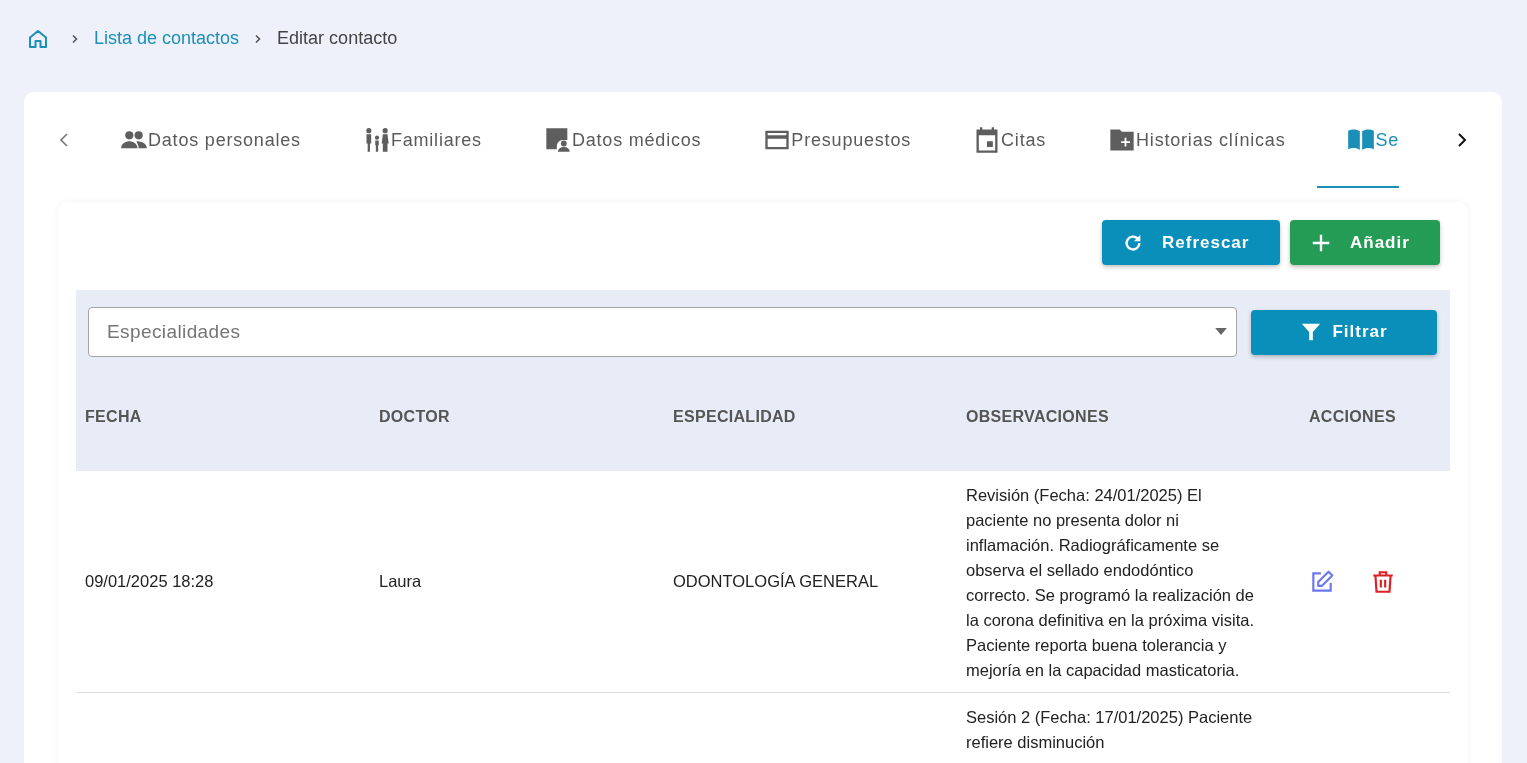 The image size is (1527, 763). Describe the element at coordinates (64, 140) in the screenshot. I see `chevron-left-icon` at that location.